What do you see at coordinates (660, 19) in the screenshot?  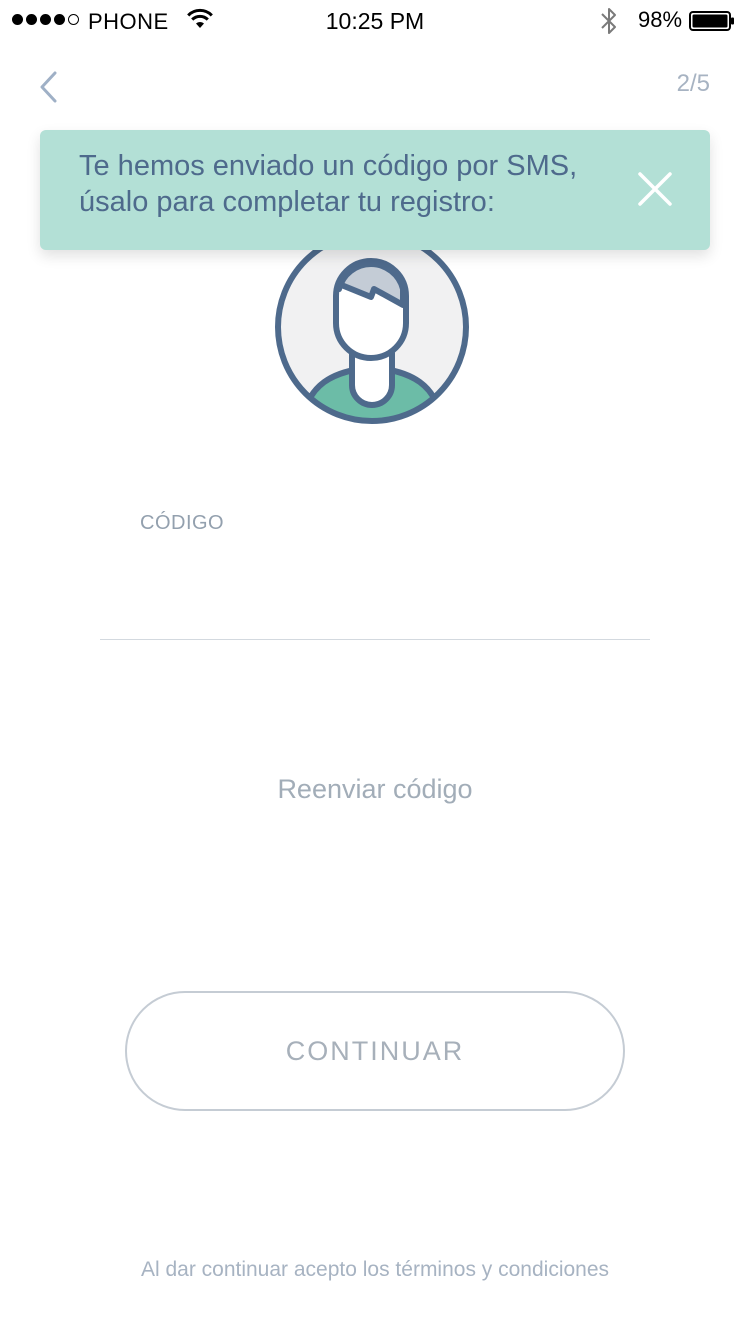 I see `battery-percent: 98%` at bounding box center [660, 19].